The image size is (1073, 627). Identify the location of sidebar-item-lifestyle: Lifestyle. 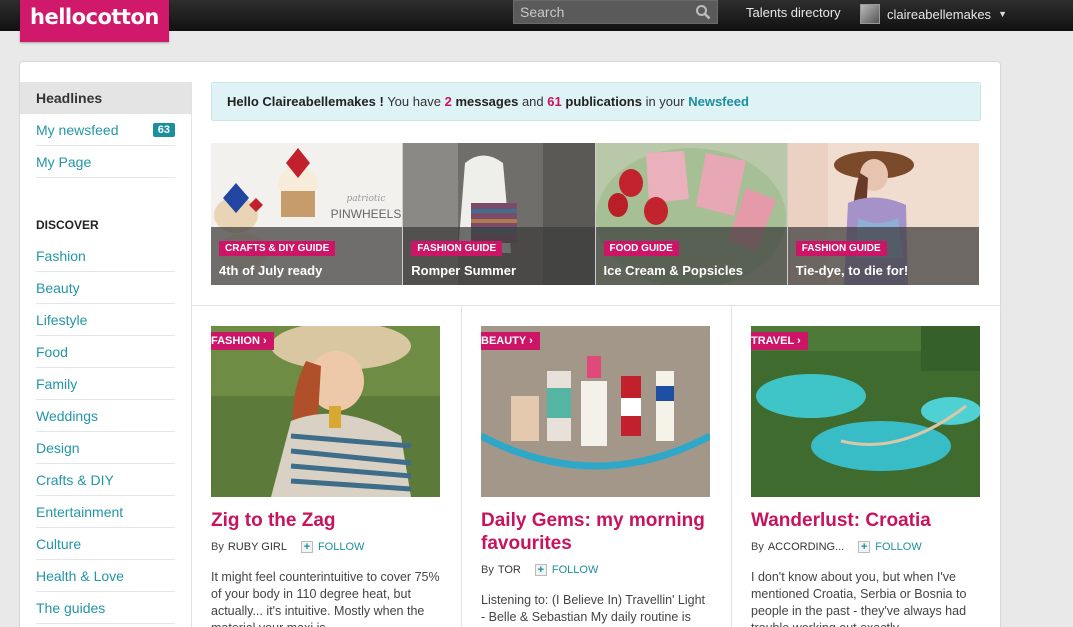
(105, 320).